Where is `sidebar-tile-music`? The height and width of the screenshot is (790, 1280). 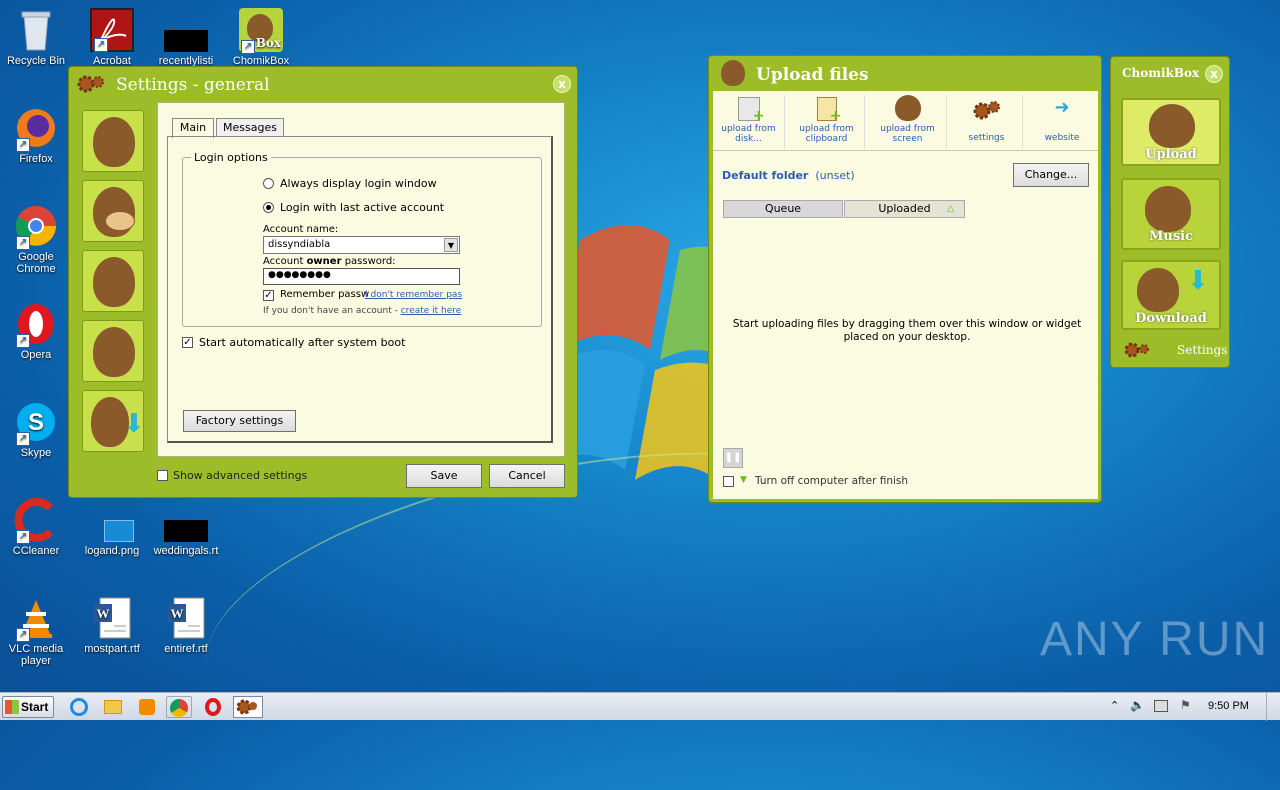
sidebar-tile-music is located at coordinates (113, 351).